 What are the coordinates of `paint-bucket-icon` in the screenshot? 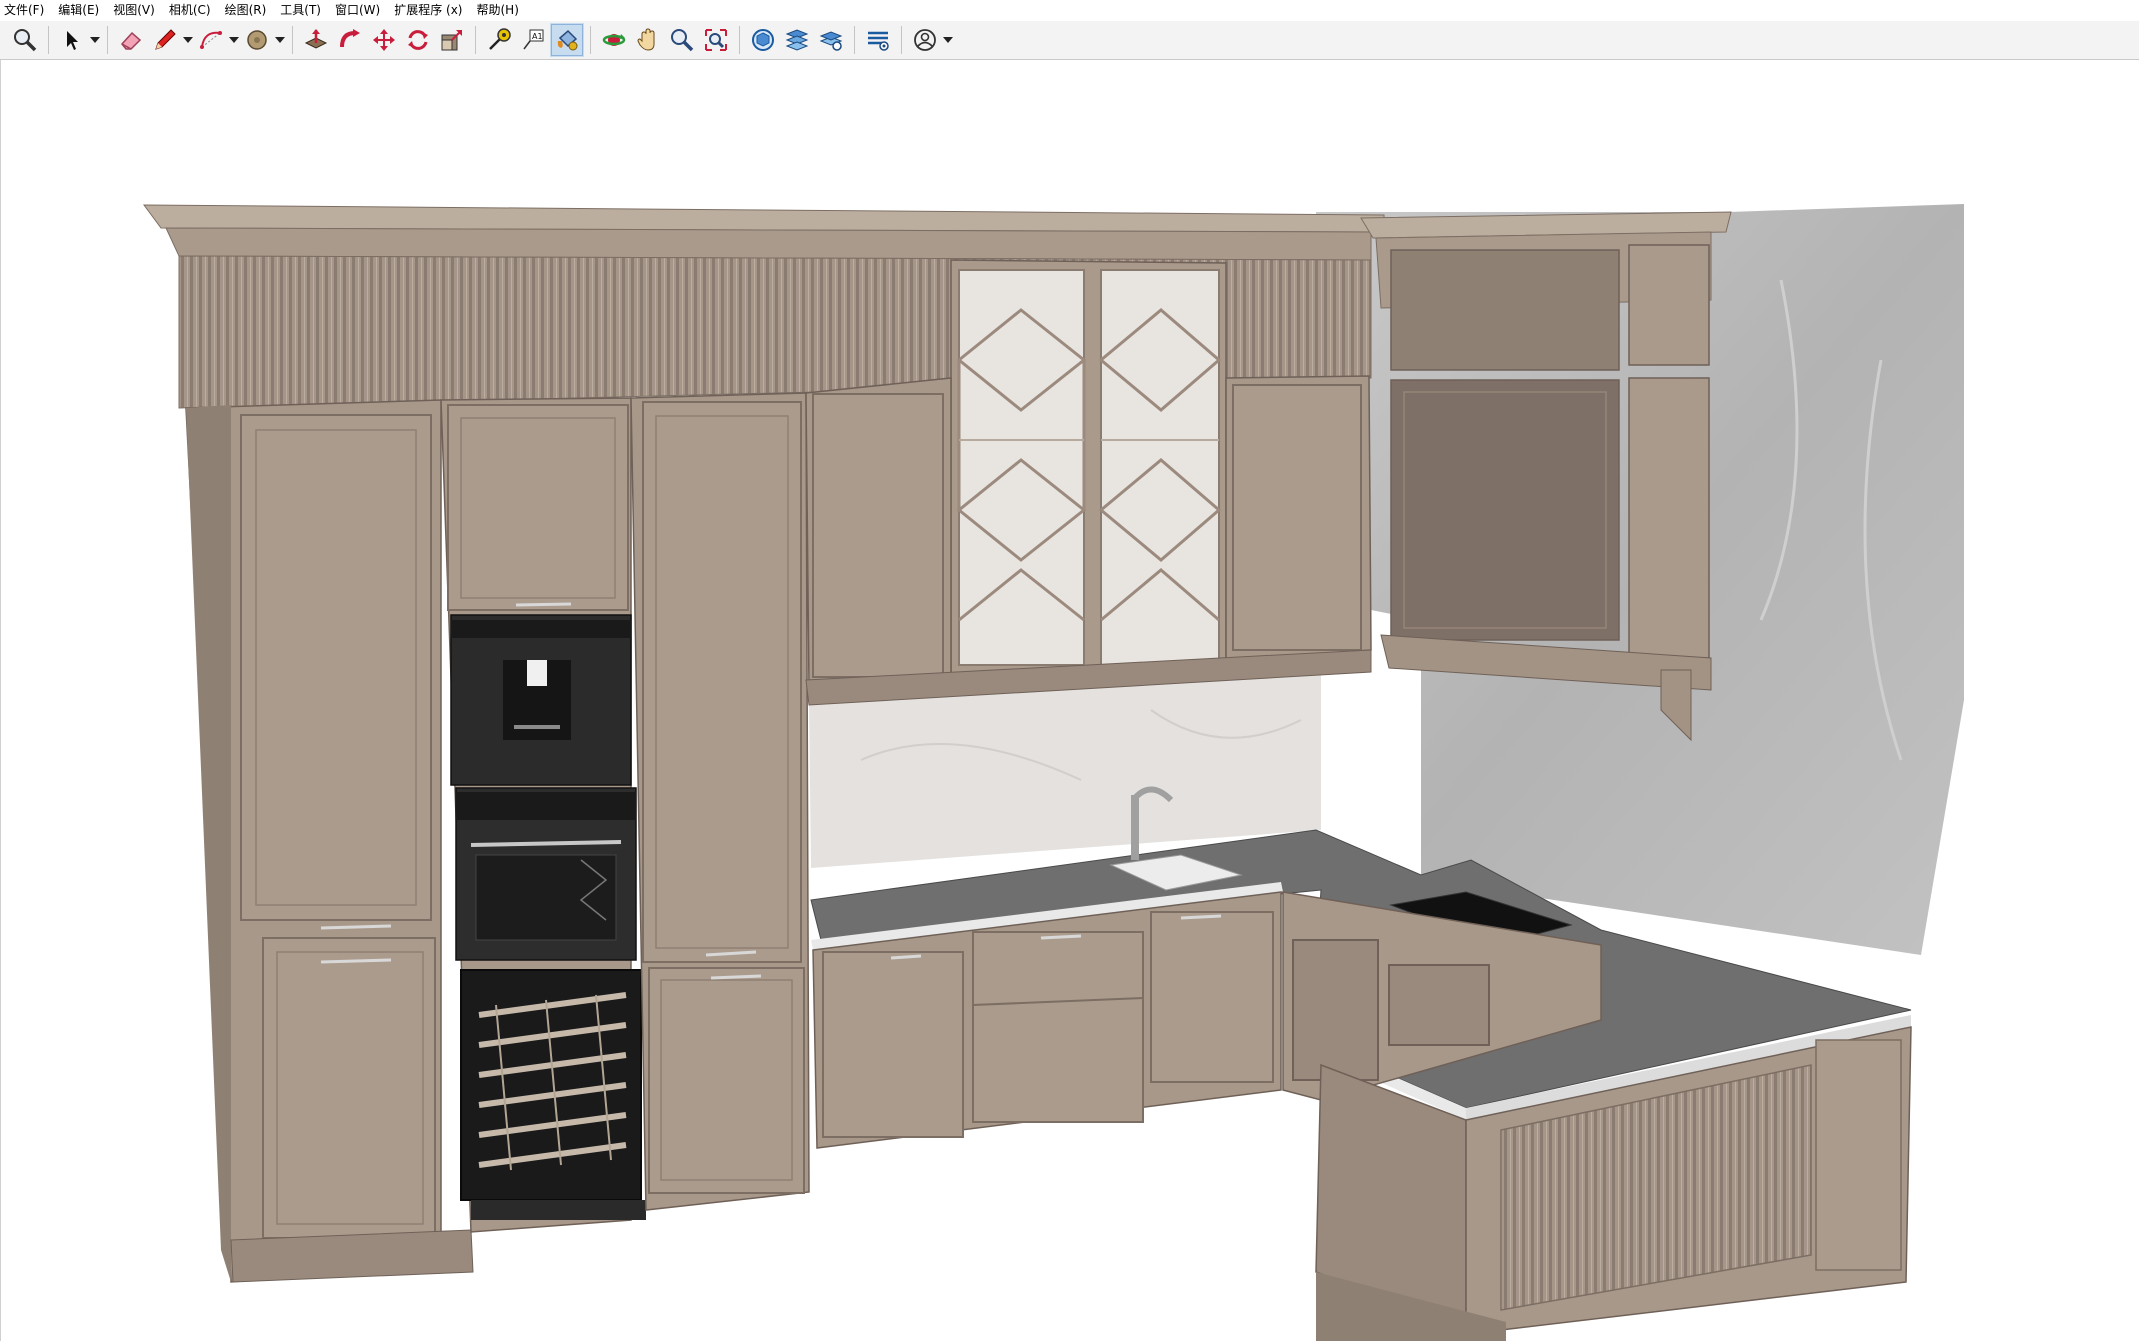 It's located at (567, 40).